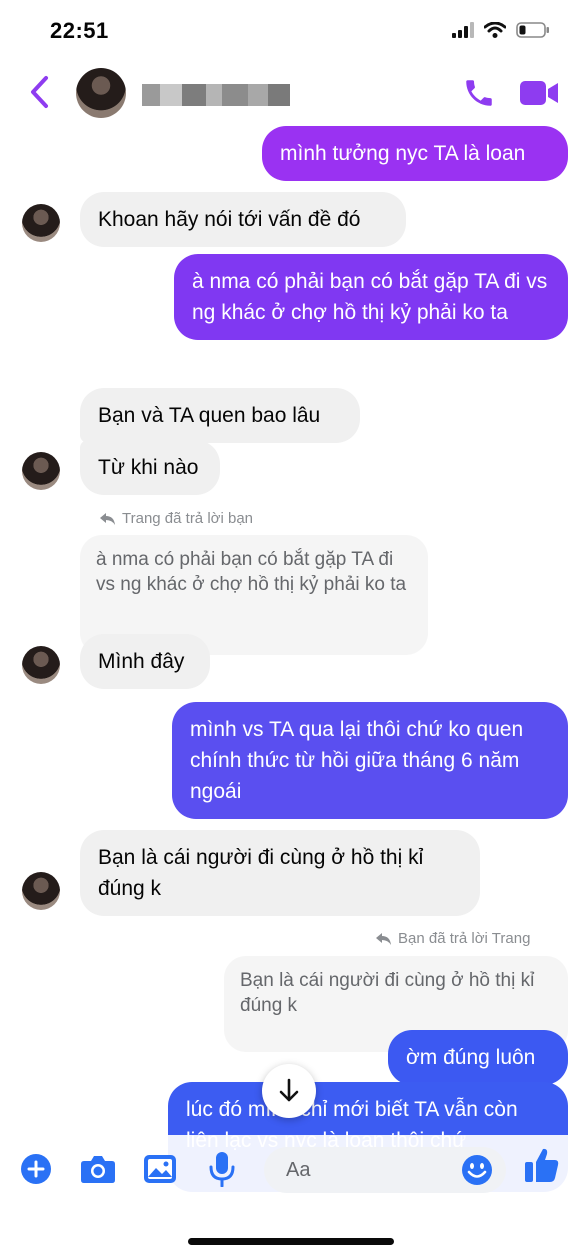  I want to click on thumbs-up-icon, so click(542, 1165).